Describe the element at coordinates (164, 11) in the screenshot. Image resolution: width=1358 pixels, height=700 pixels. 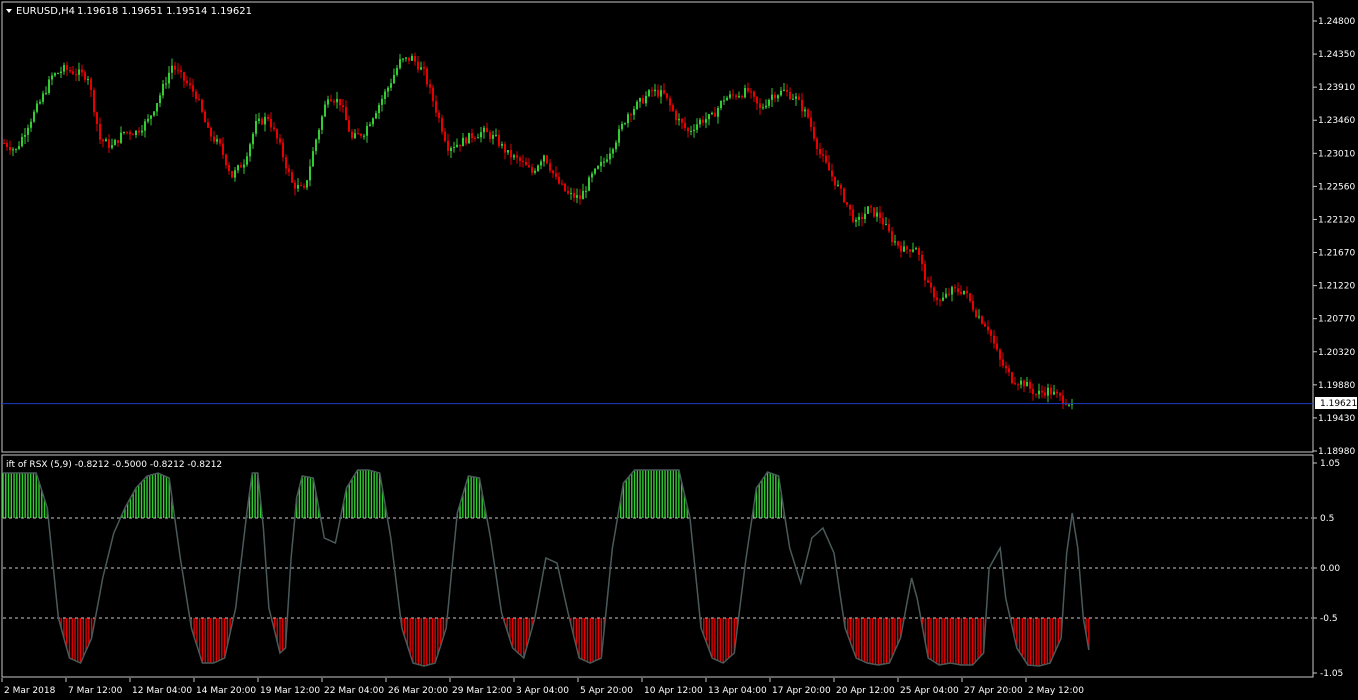
I see `ohlc-values: 1.19618 1.19651 1.19514 1.19621` at that location.